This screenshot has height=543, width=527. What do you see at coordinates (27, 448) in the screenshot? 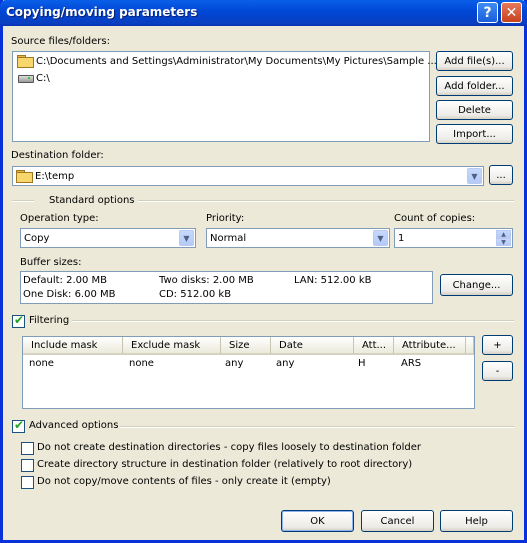
I see `option-no-dest-dirs-checkbox` at bounding box center [27, 448].